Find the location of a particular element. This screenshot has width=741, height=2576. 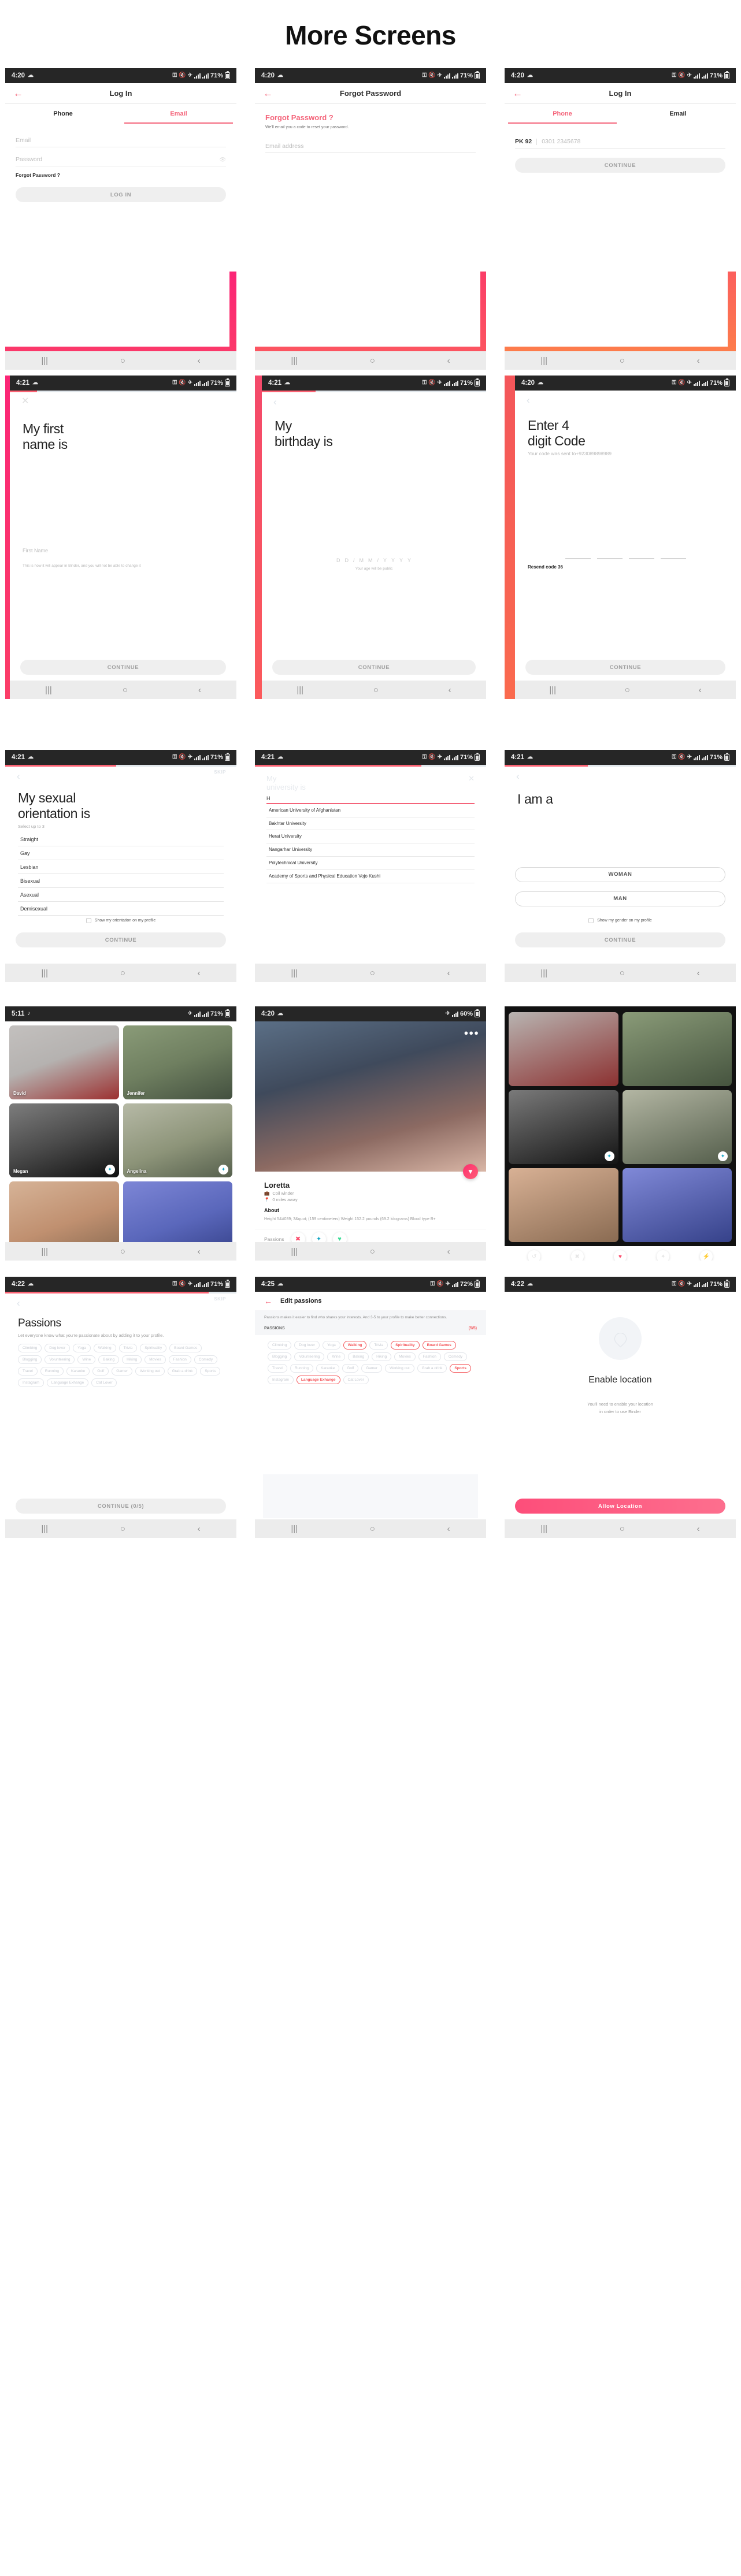

passion-chip: Walking is located at coordinates (105, 1347).